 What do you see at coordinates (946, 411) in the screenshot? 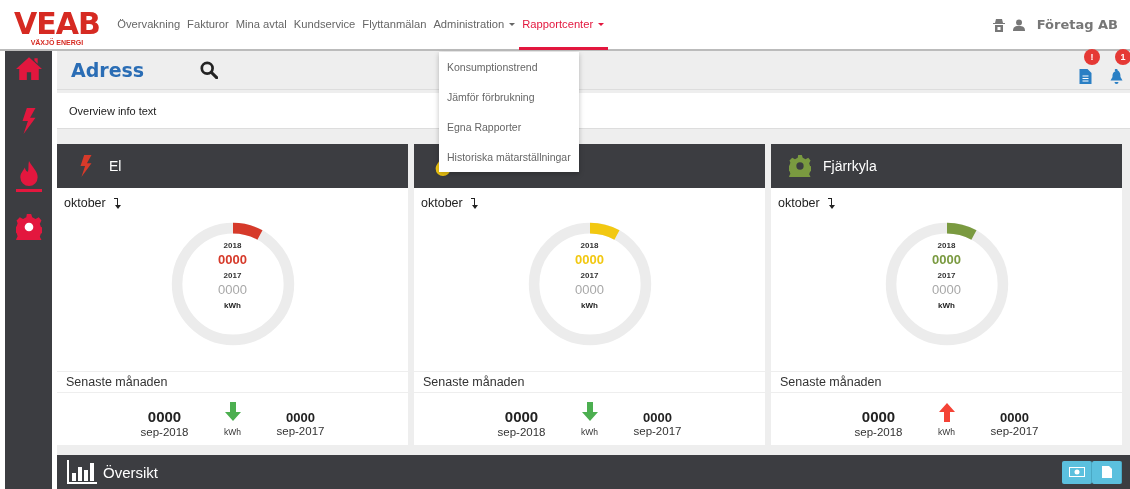
I see `up-arrow-icon` at bounding box center [946, 411].